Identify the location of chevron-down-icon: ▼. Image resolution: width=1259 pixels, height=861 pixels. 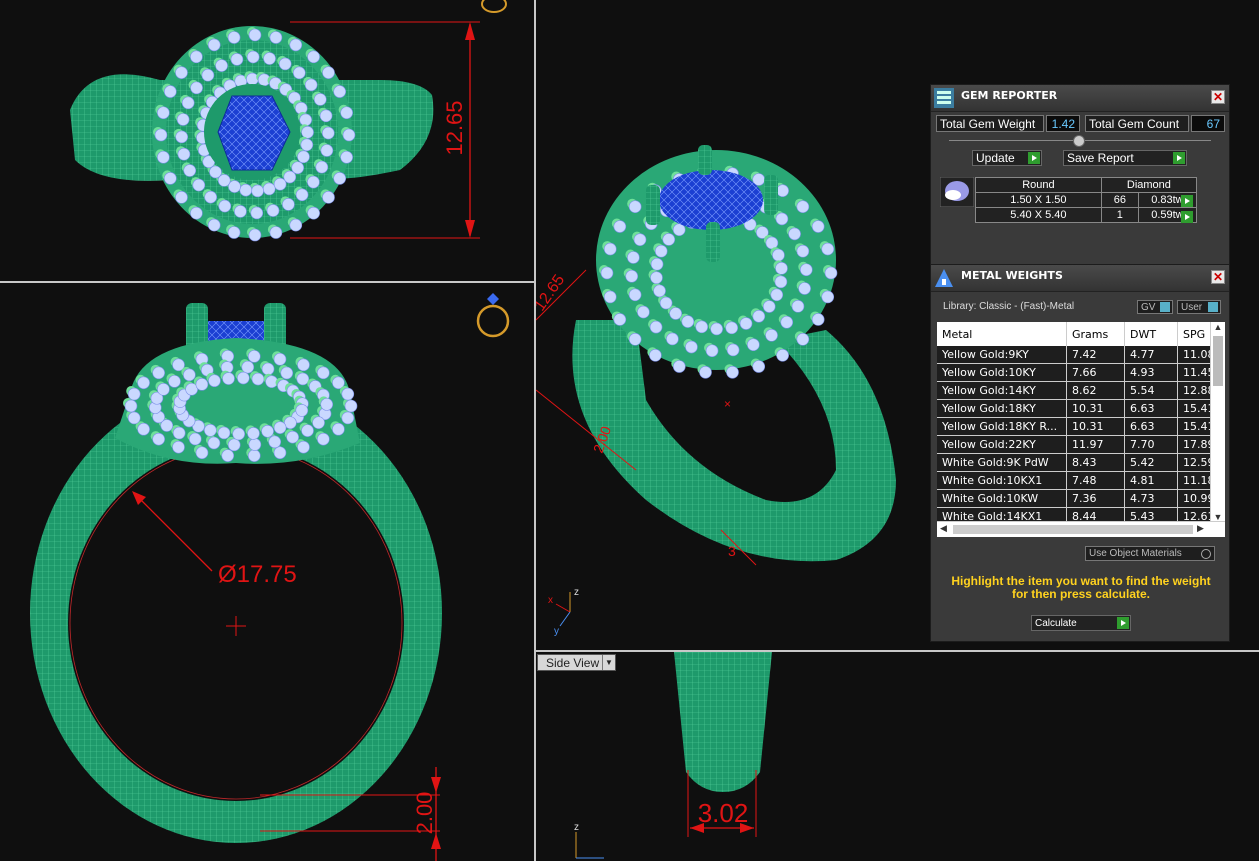
(608, 662).